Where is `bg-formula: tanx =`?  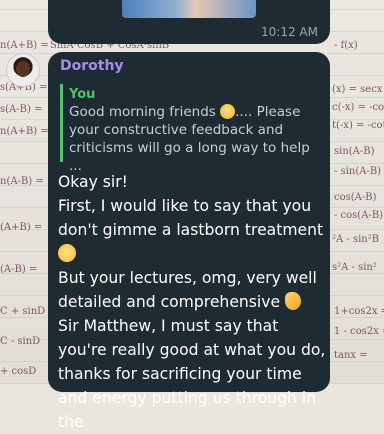
bg-formula: tanx = is located at coordinates (351, 355).